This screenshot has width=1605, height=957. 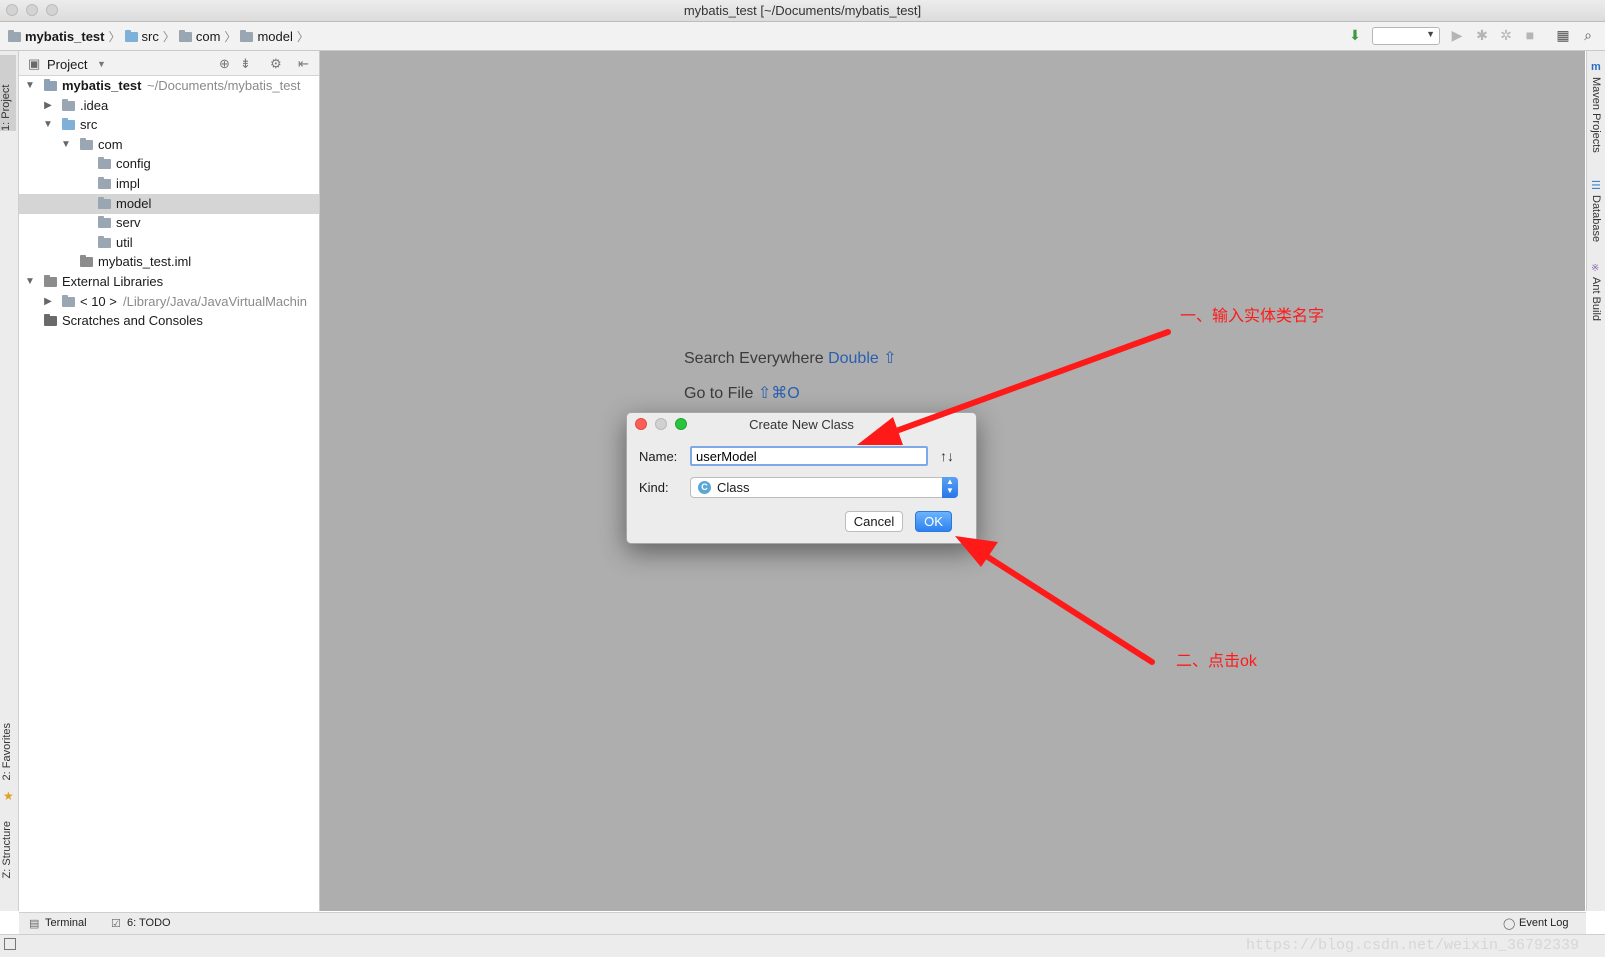 What do you see at coordinates (1055, 600) in the screenshot?
I see `arrow-to-ok-button` at bounding box center [1055, 600].